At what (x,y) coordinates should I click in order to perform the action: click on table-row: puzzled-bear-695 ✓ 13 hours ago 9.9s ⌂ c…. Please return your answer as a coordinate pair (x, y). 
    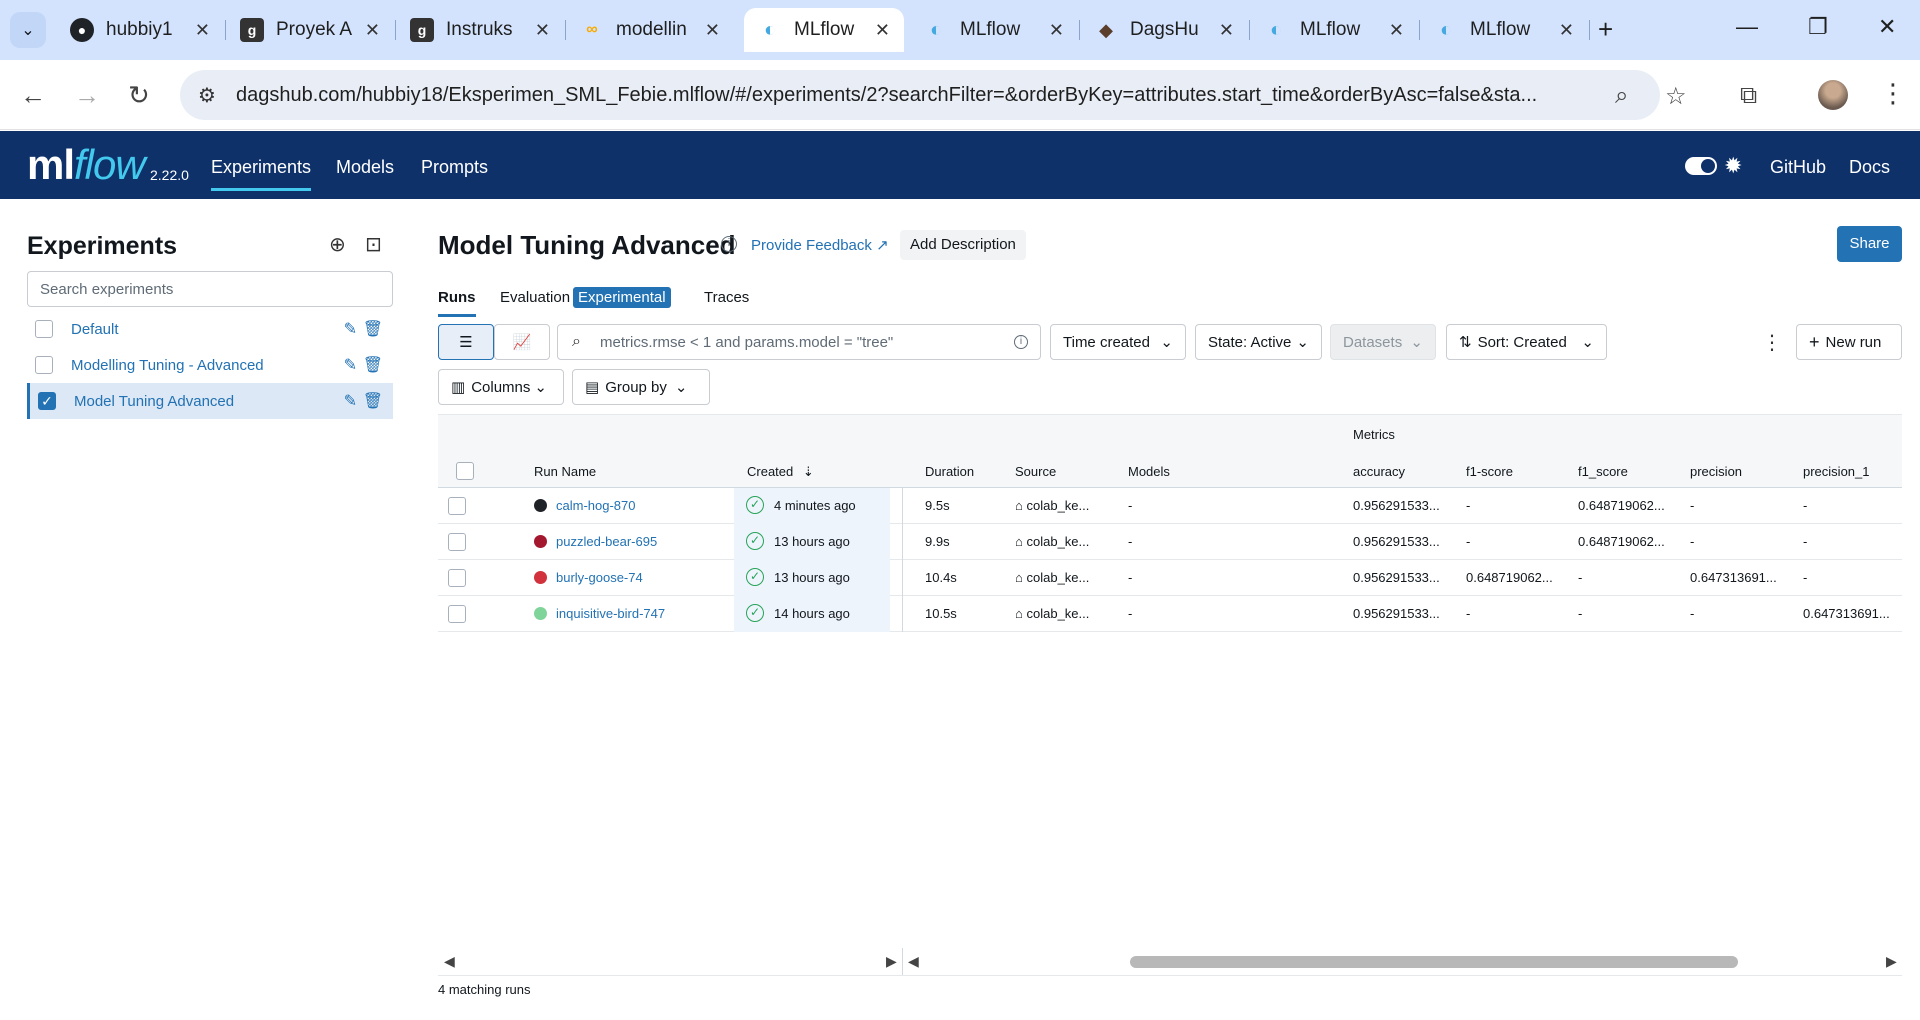
    Looking at the image, I should click on (1170, 542).